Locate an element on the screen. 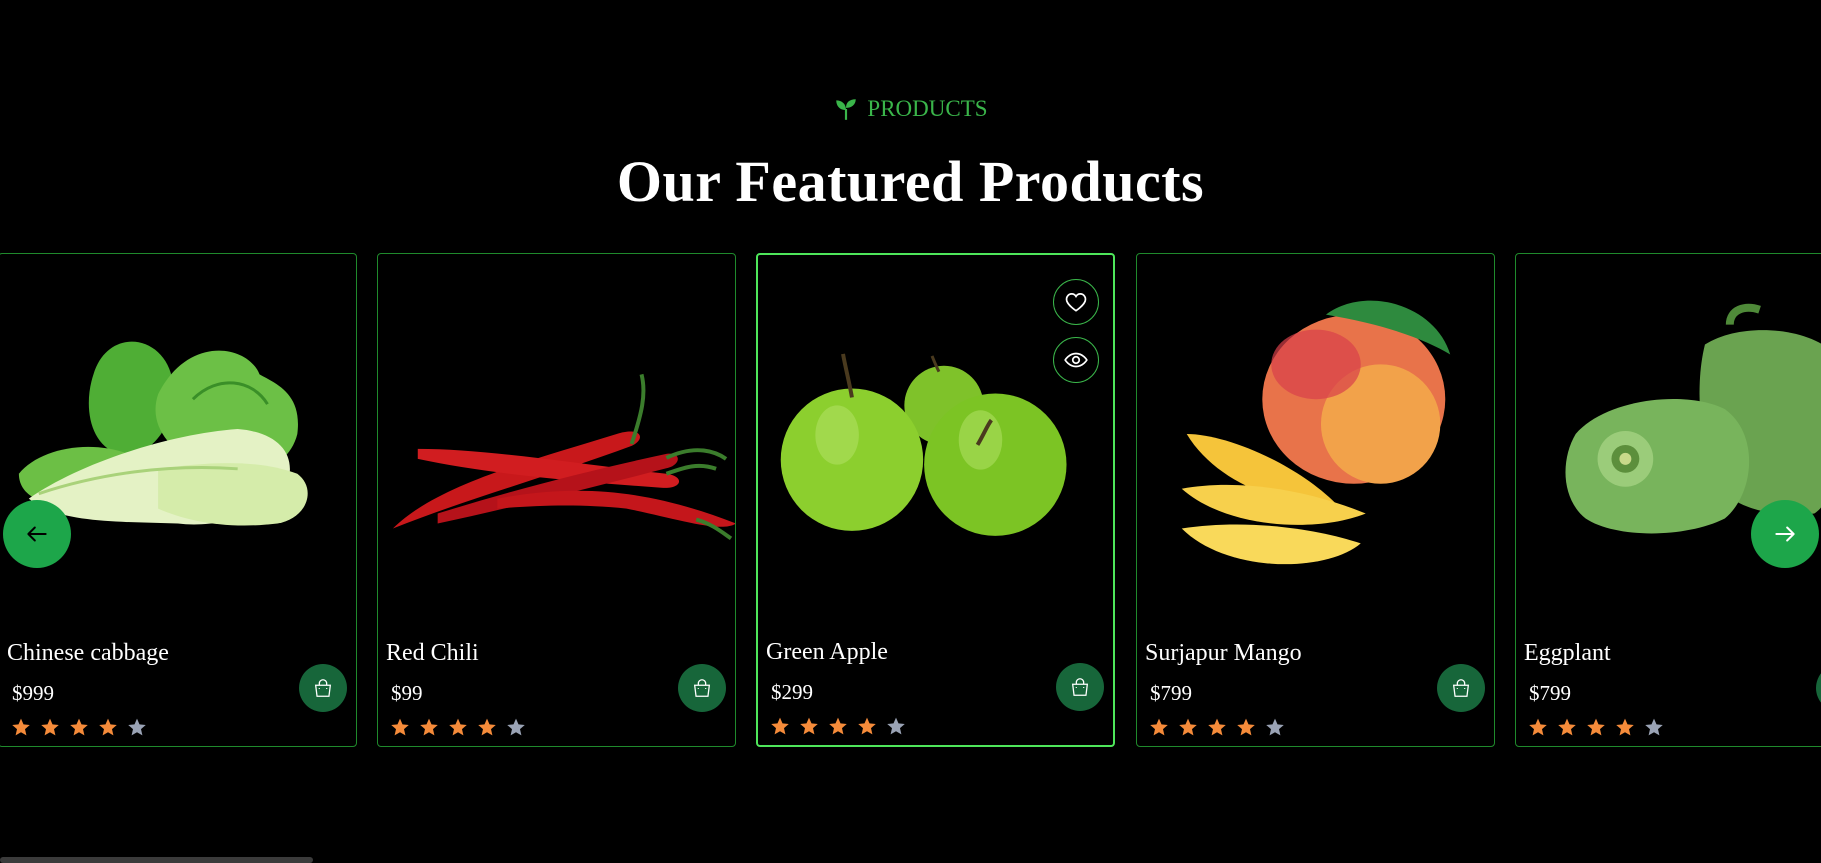  carousel-next-button is located at coordinates (1785, 534).